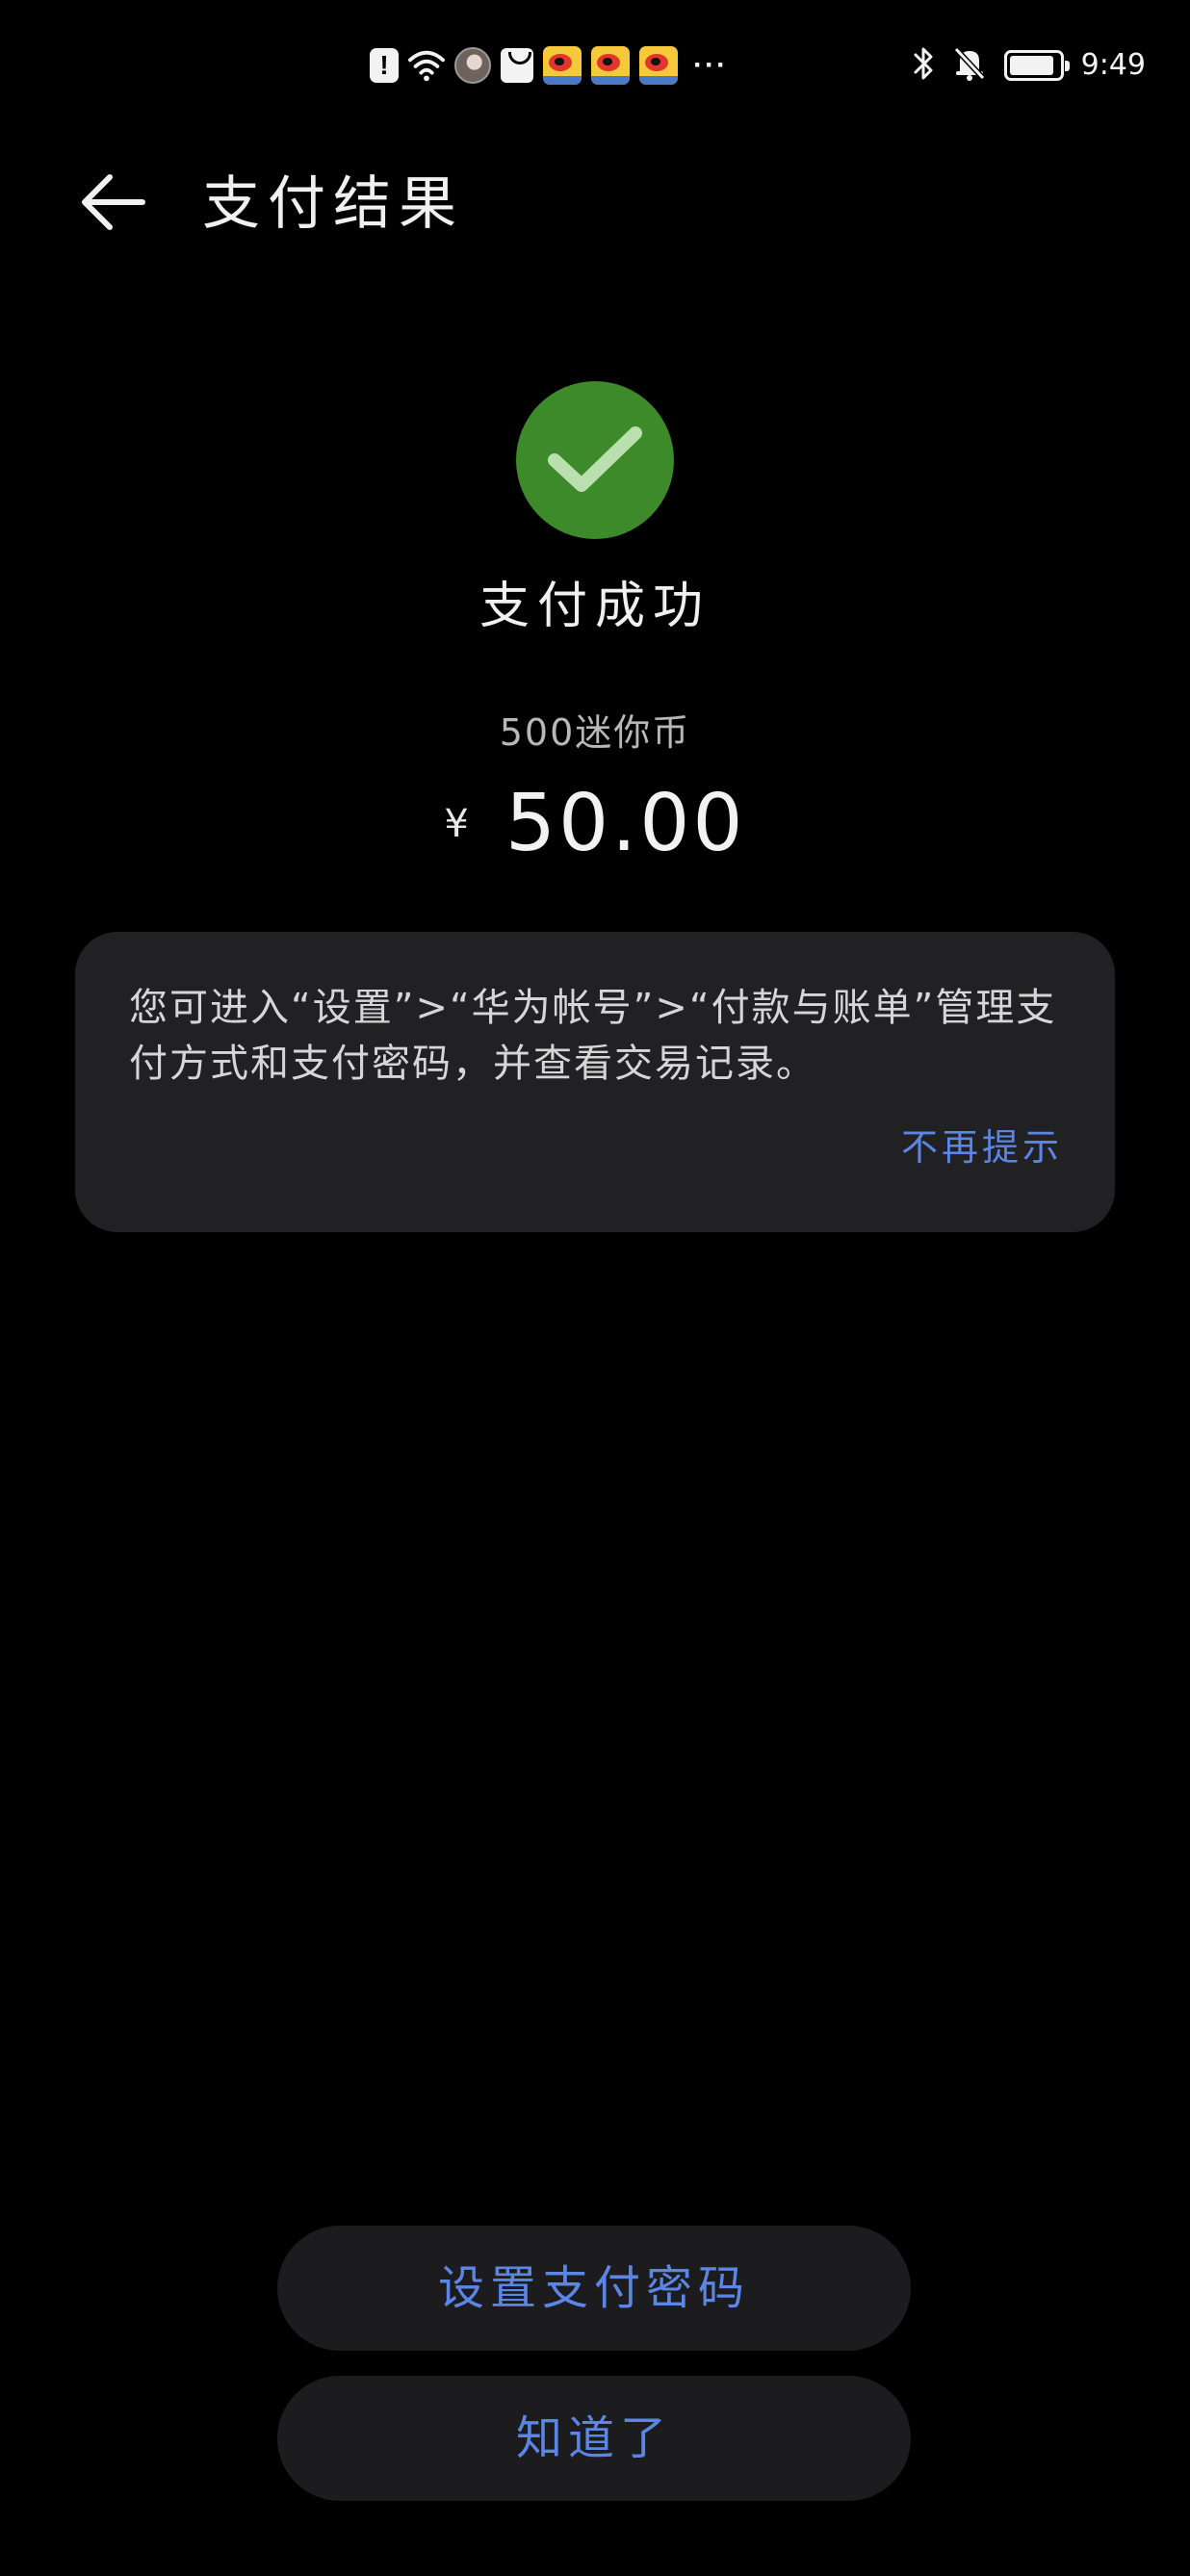 This screenshot has width=1190, height=2576. Describe the element at coordinates (594, 2288) in the screenshot. I see `set-payment-password-button: 设置支付密码` at that location.